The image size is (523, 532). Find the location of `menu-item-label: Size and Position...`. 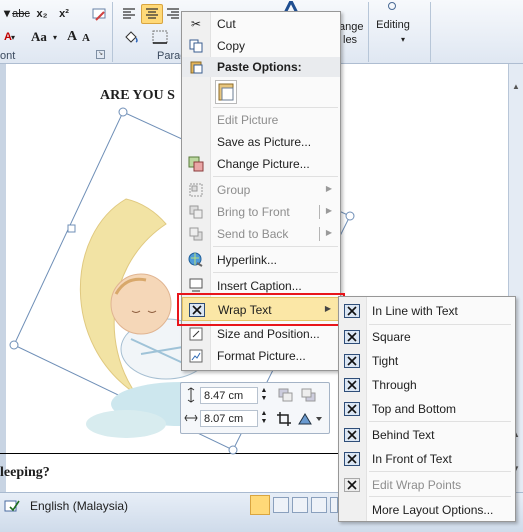

menu-item-label: Size and Position... is located at coordinates (268, 334).